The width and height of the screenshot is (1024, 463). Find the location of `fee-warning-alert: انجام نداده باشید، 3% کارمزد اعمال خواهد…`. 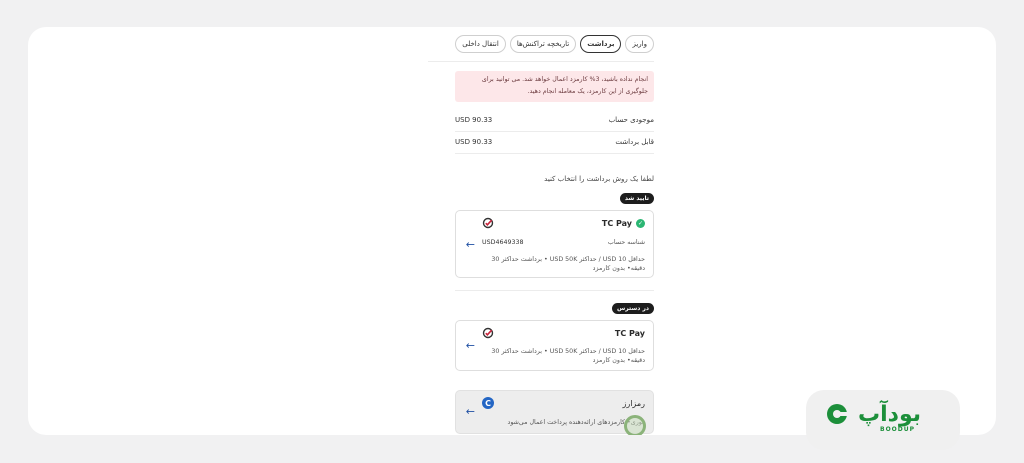

fee-warning-alert: انجام نداده باشید، 3% کارمزد اعمال خواهد… is located at coordinates (554, 86).